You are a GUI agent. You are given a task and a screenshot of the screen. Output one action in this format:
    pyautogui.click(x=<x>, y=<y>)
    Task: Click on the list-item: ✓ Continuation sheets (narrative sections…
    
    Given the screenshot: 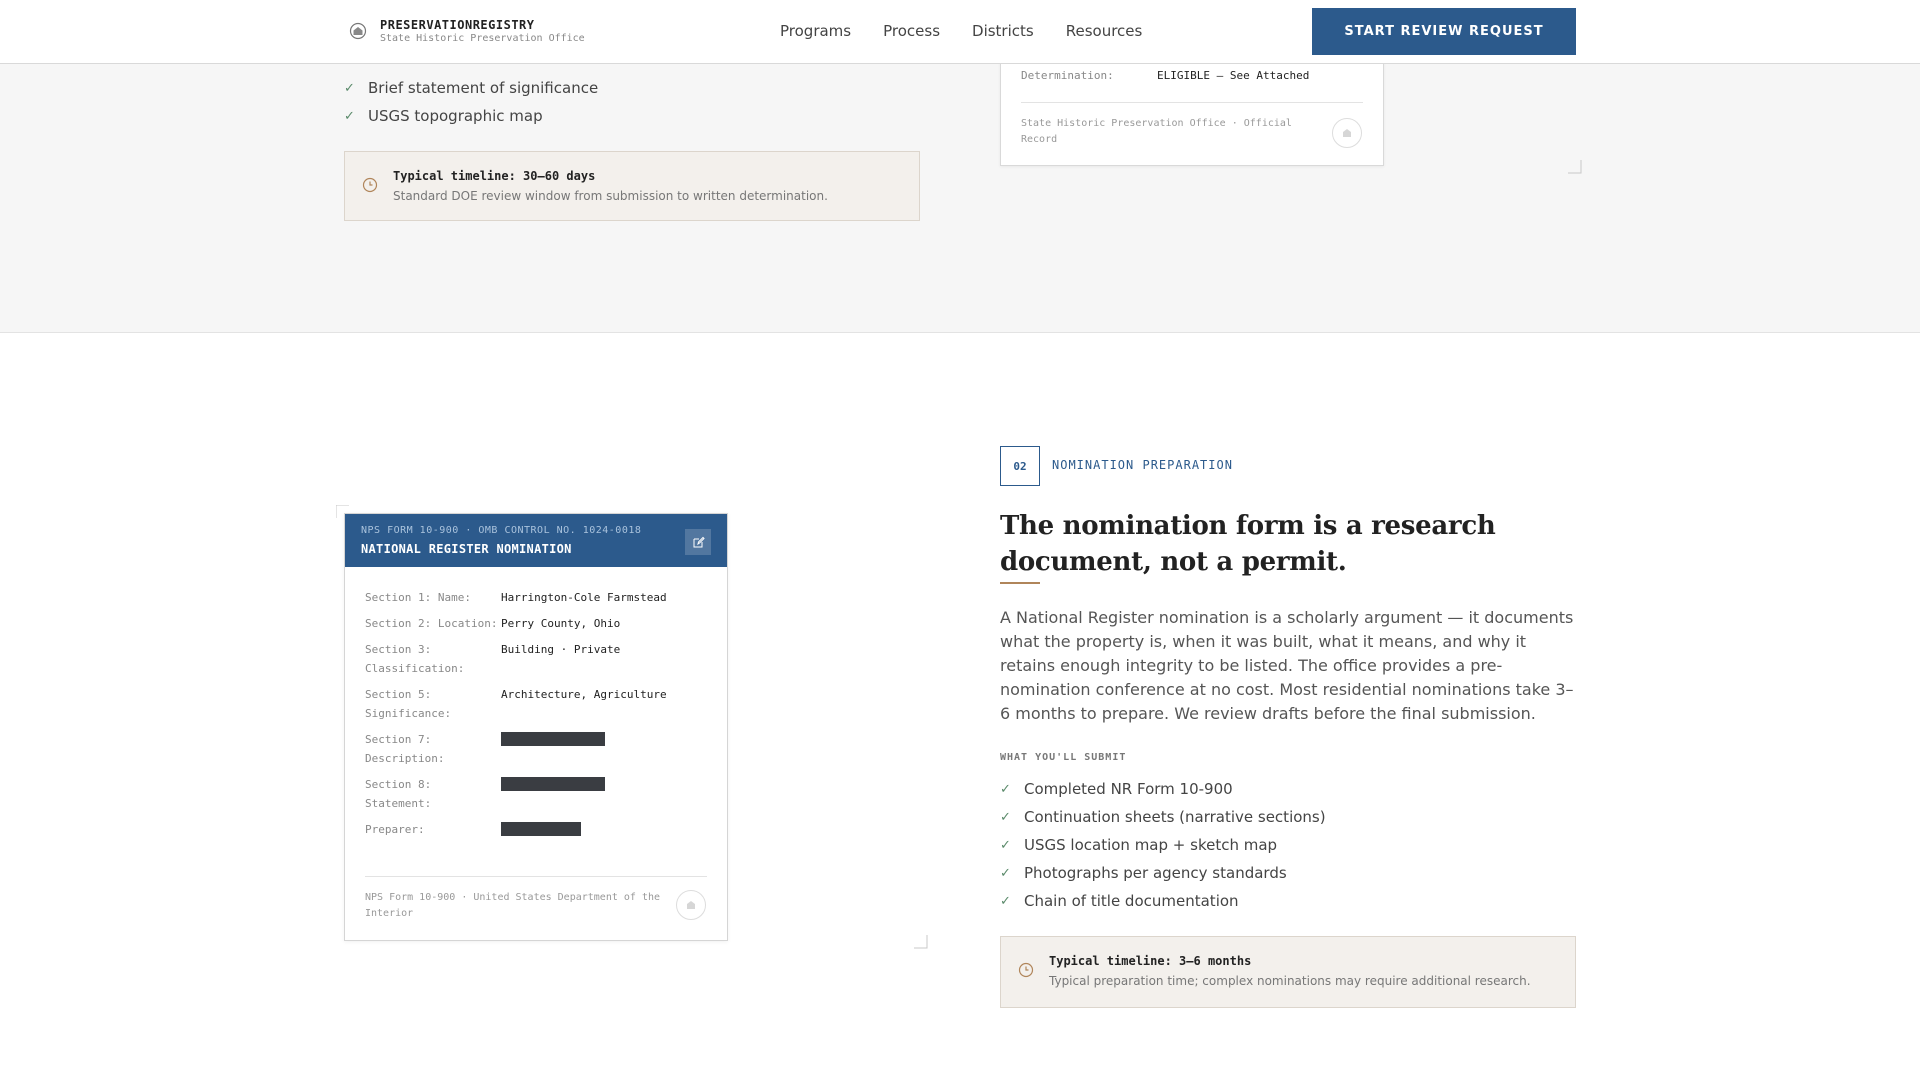 What is the action you would take?
    pyautogui.click(x=1163, y=817)
    